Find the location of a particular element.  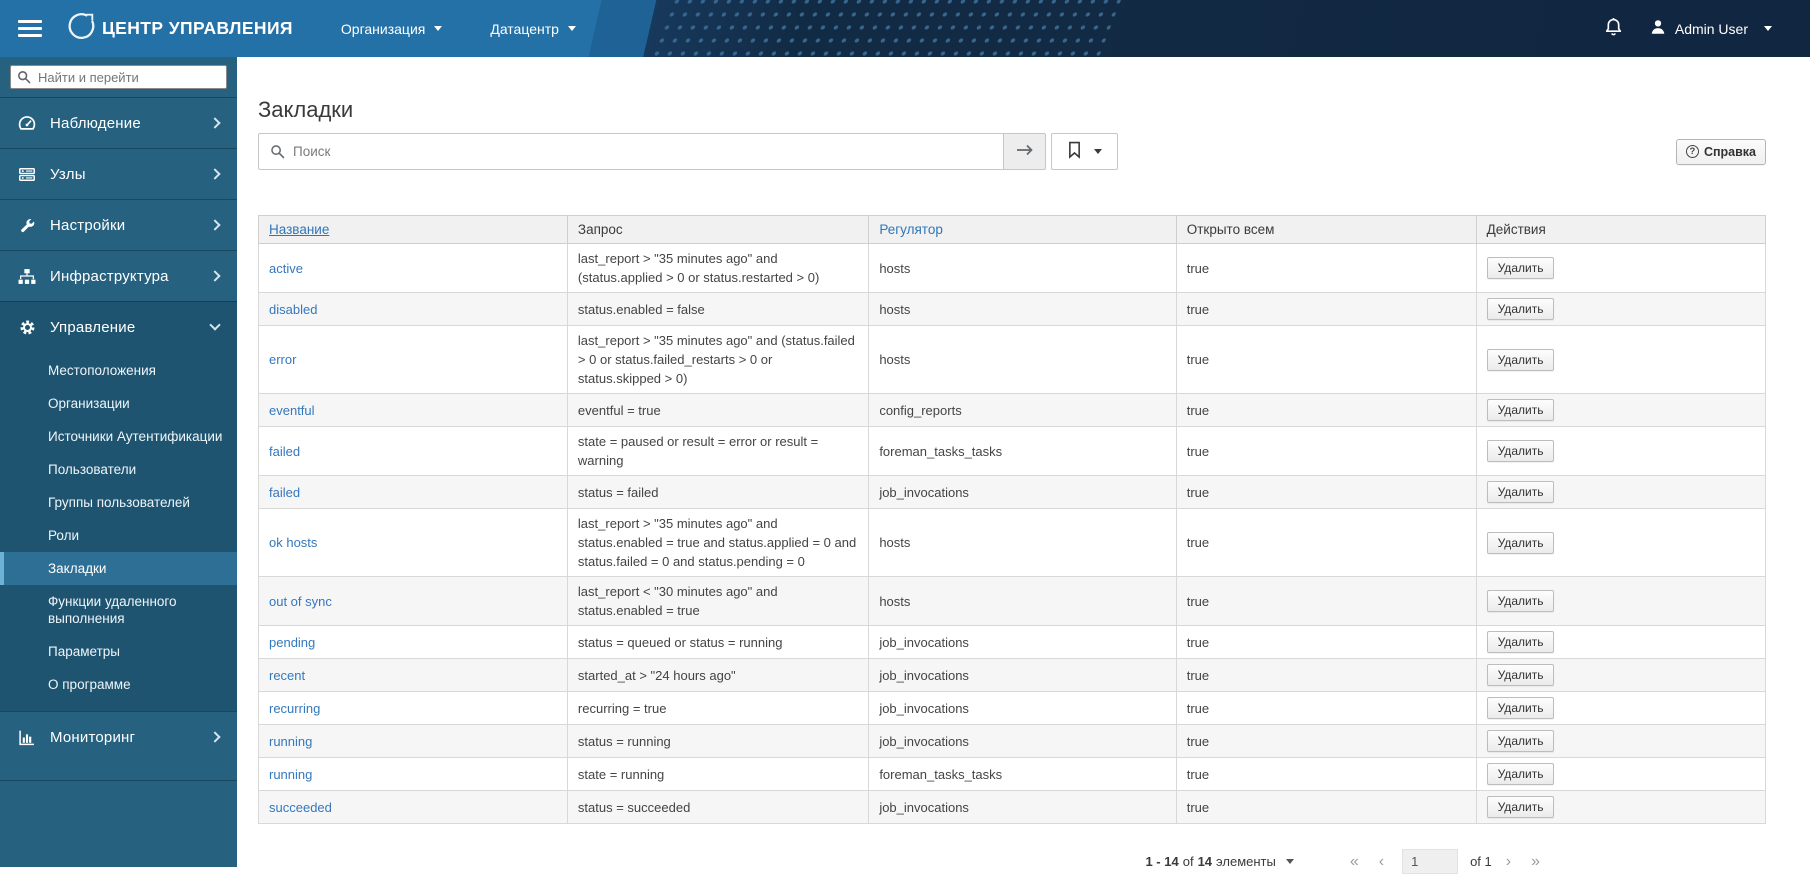

organization-context-menu: Организация is located at coordinates (391, 28).